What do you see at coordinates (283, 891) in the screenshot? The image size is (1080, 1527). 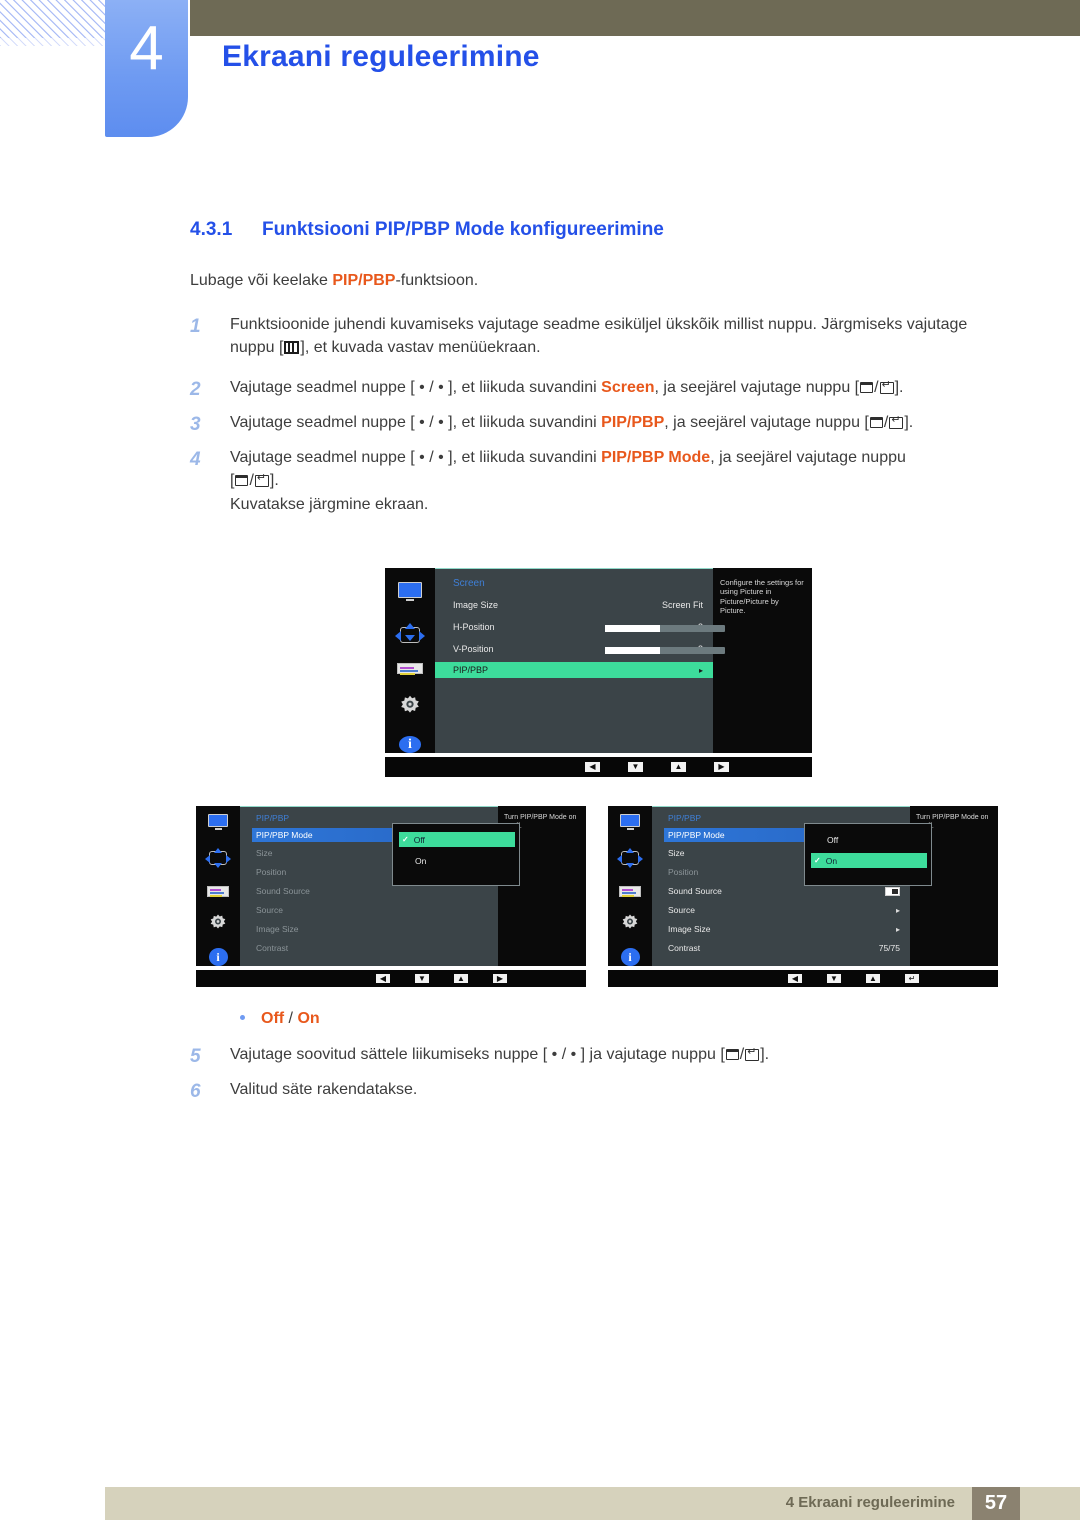 I see `osd2-row-sound-source: Sound Source` at bounding box center [283, 891].